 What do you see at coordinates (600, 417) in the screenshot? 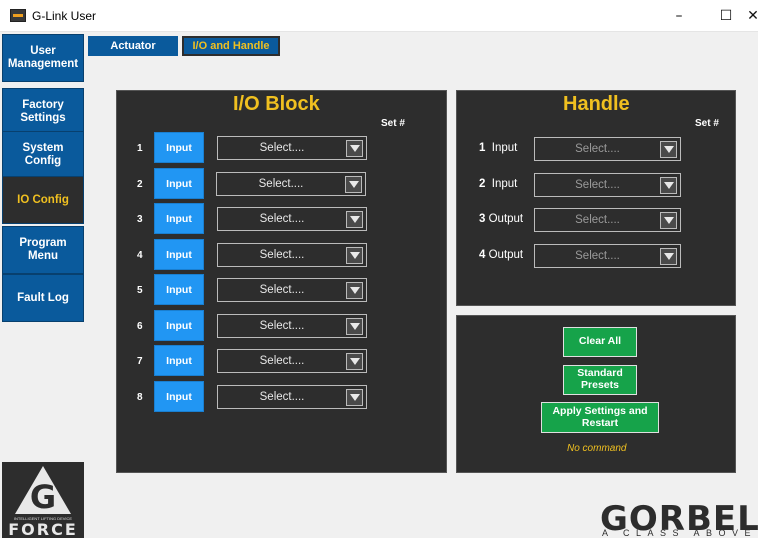
I see `apply-settings-restart-button: Apply Settings and Restart` at bounding box center [600, 417].